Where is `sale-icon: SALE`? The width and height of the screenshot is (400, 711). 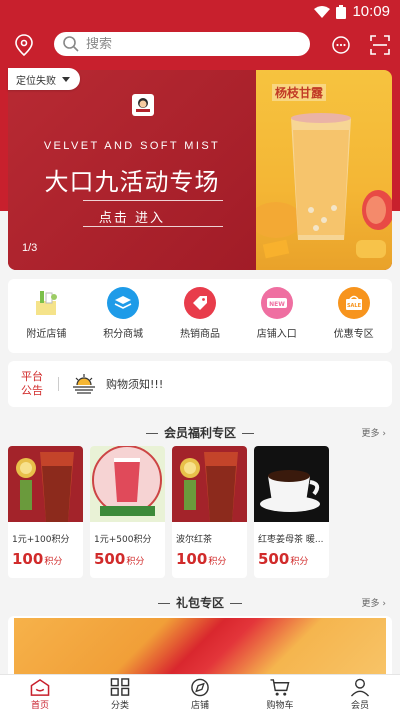 sale-icon: SALE is located at coordinates (353, 303).